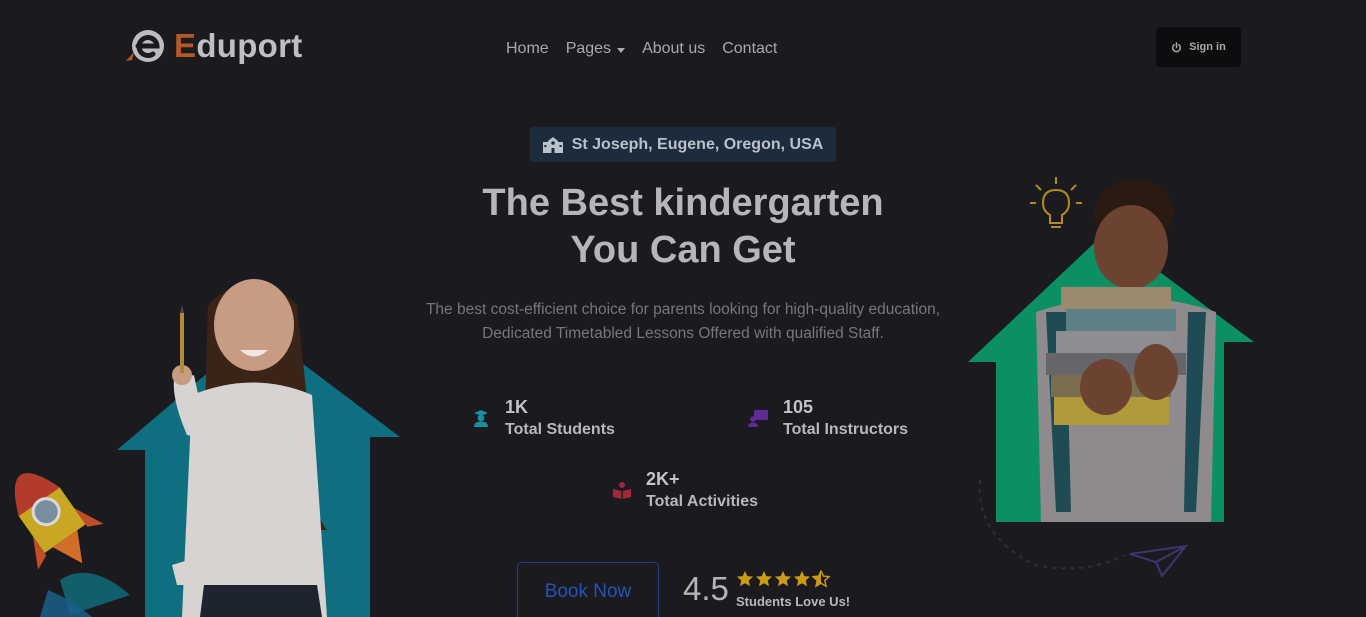 This screenshot has height=617, width=1366. What do you see at coordinates (758, 418) in the screenshot?
I see `instructor-icon` at bounding box center [758, 418].